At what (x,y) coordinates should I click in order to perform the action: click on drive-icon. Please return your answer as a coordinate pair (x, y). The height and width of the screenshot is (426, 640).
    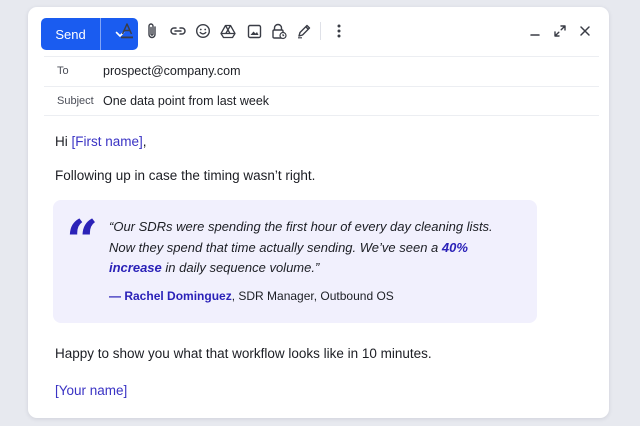
    Looking at the image, I should click on (228, 31).